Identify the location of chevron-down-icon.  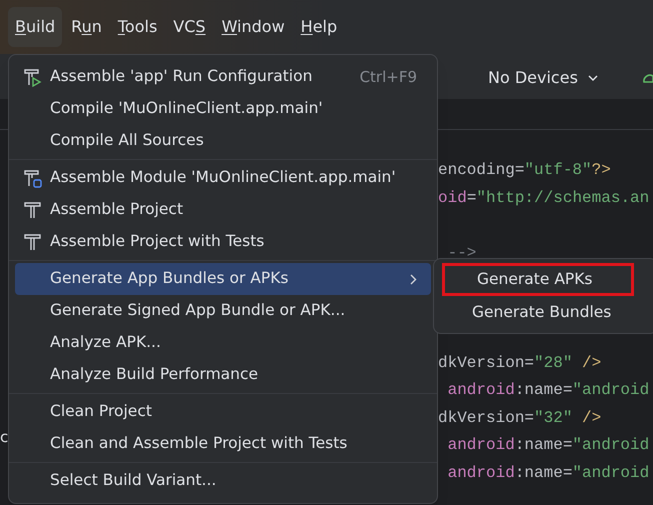
(593, 78).